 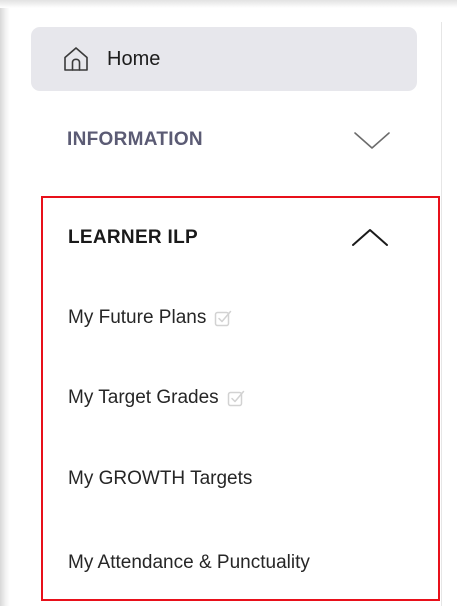 I want to click on section-learner-ilp-toggle: LEARNER ILP, so click(x=240, y=238).